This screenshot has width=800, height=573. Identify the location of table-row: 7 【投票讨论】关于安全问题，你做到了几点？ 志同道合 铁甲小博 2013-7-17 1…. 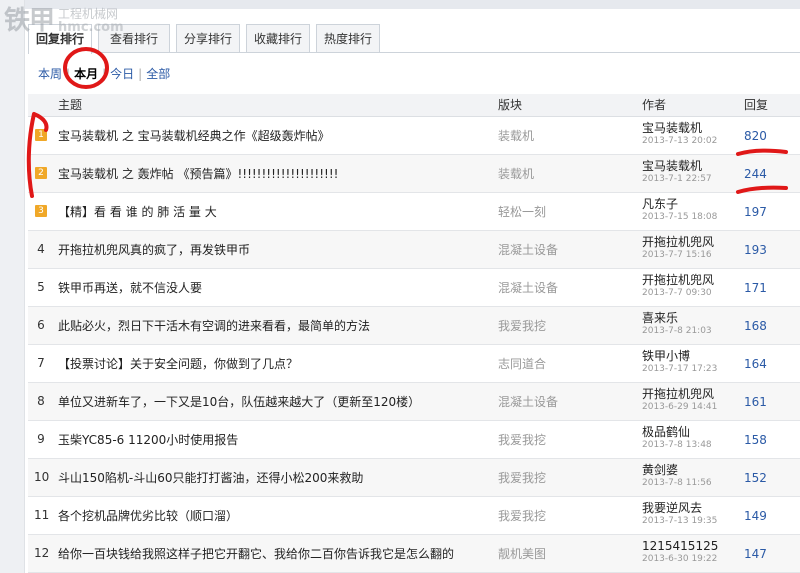
(414, 364).